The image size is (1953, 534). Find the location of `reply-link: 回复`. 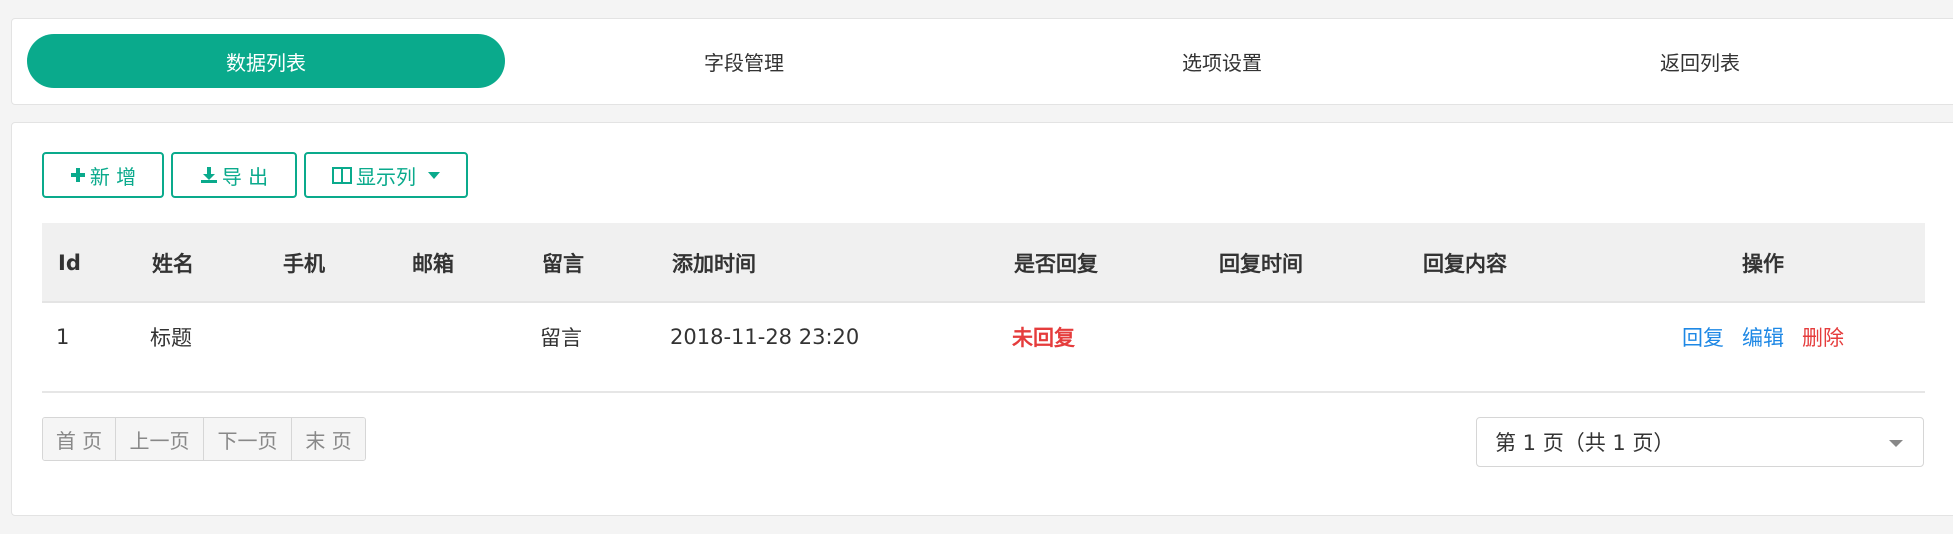

reply-link: 回复 is located at coordinates (1703, 337).